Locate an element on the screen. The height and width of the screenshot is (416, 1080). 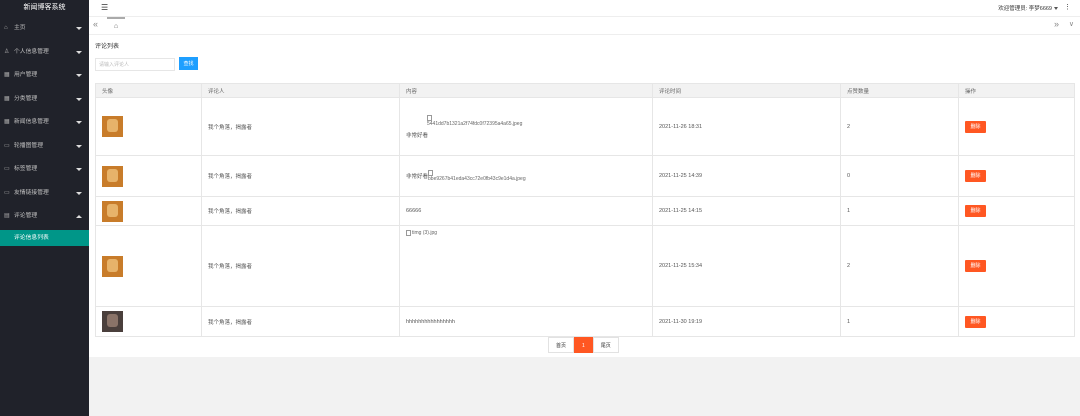
column-header: 评论人 is located at coordinates (300, 90).